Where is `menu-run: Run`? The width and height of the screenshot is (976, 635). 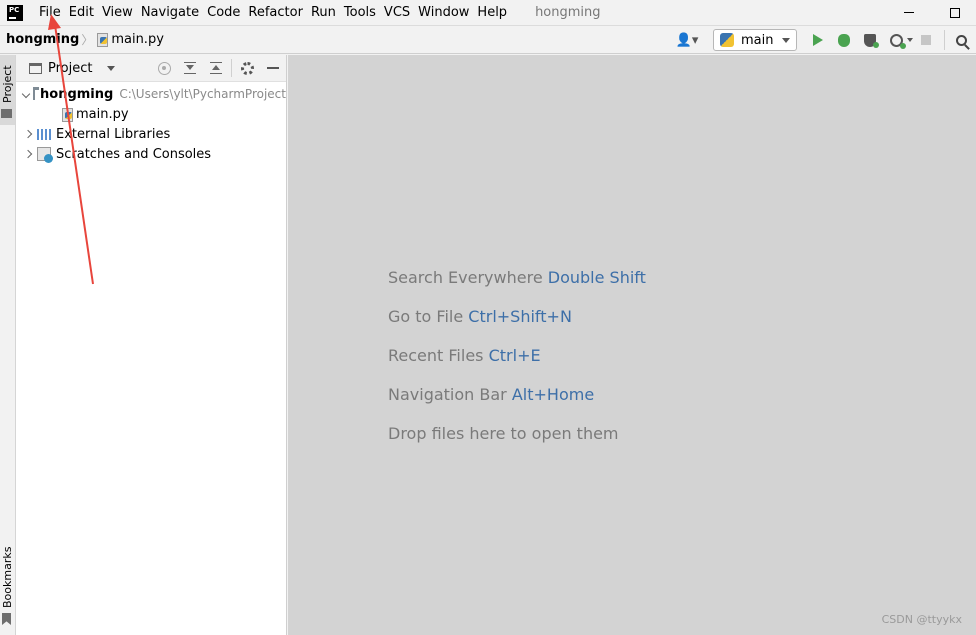
menu-run: Run is located at coordinates (323, 12).